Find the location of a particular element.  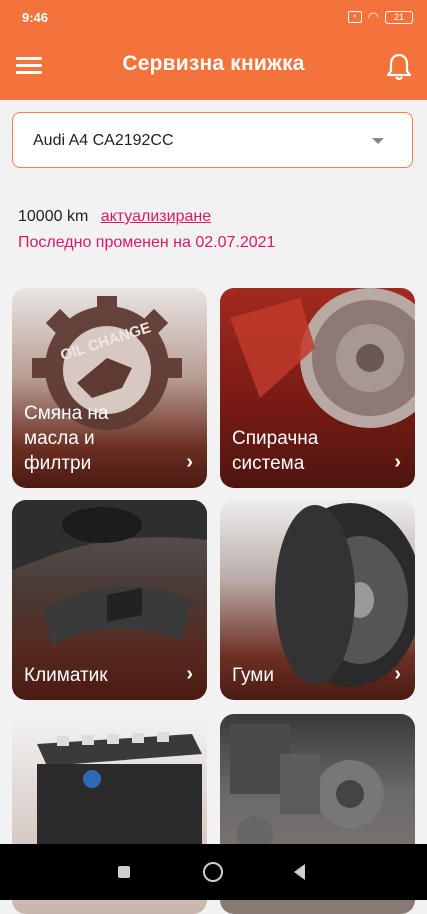

sim-icon: ▪ is located at coordinates (354, 17).